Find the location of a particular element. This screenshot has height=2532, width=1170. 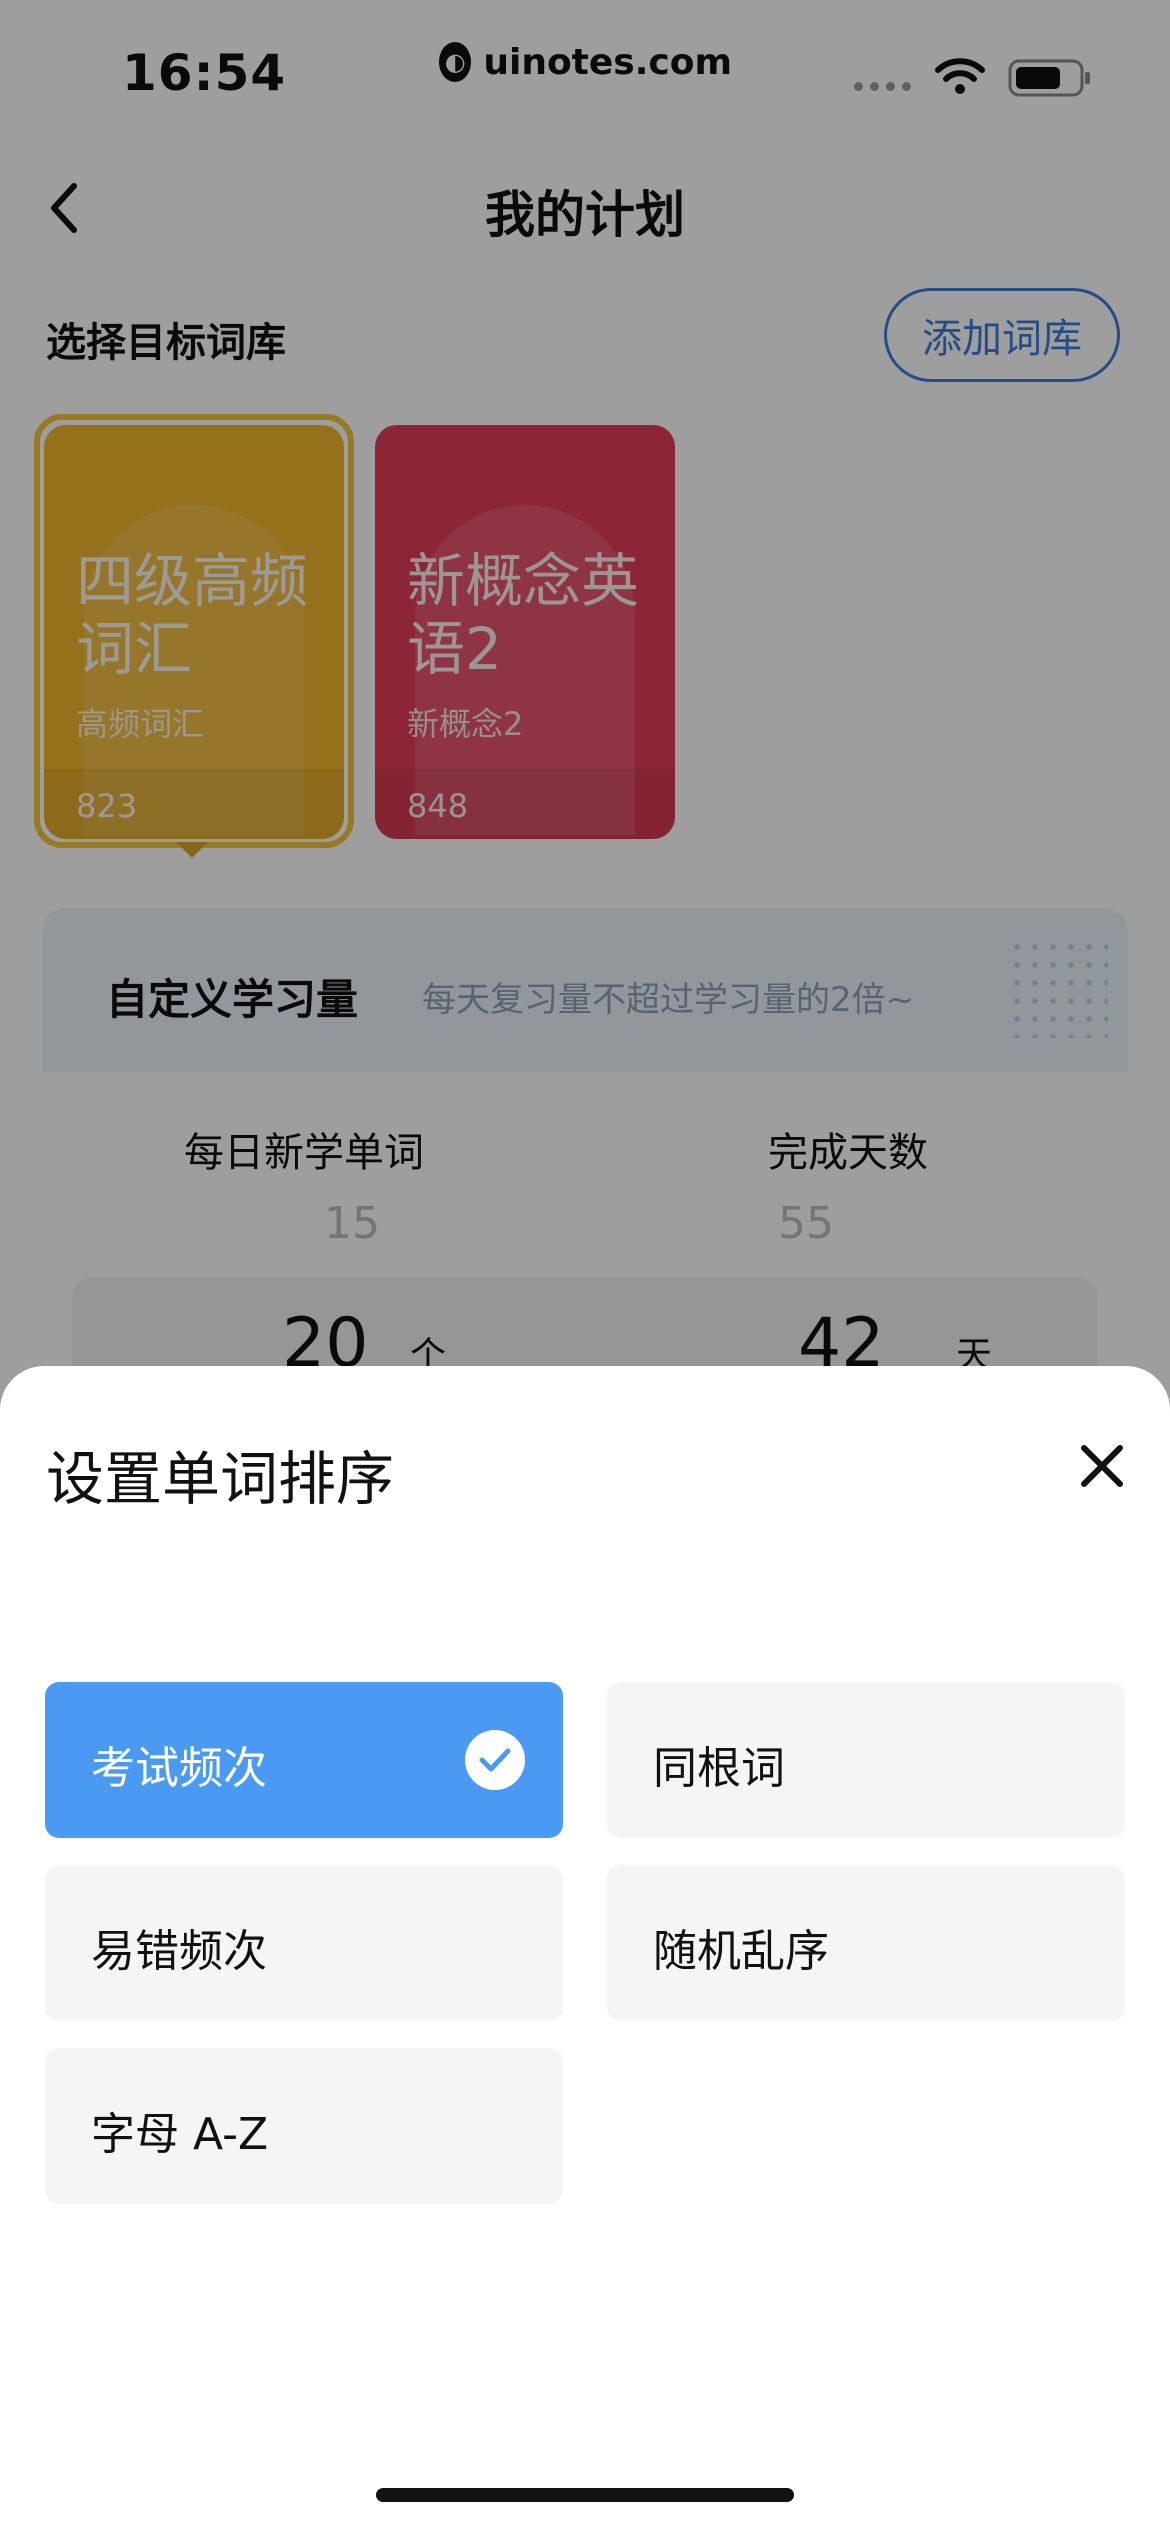

option-alphabetical: 字母 A-Z is located at coordinates (304, 2126).